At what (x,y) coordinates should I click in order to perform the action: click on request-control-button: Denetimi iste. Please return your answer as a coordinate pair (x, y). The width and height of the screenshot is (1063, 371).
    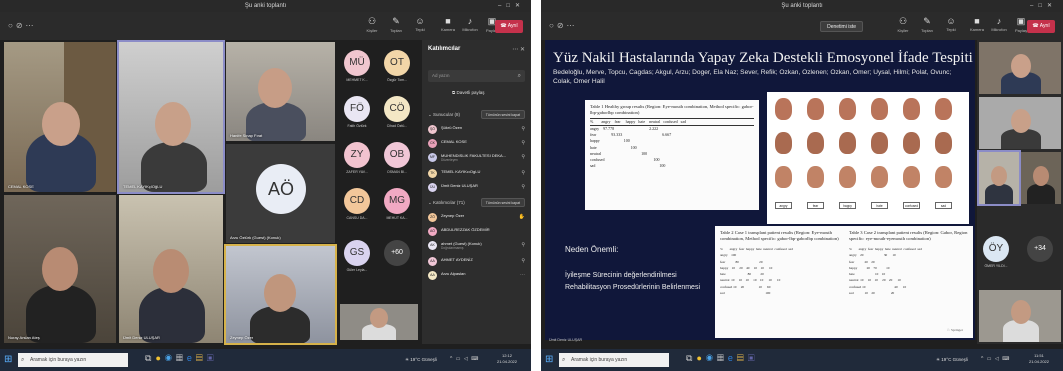
    Looking at the image, I should click on (841, 26).